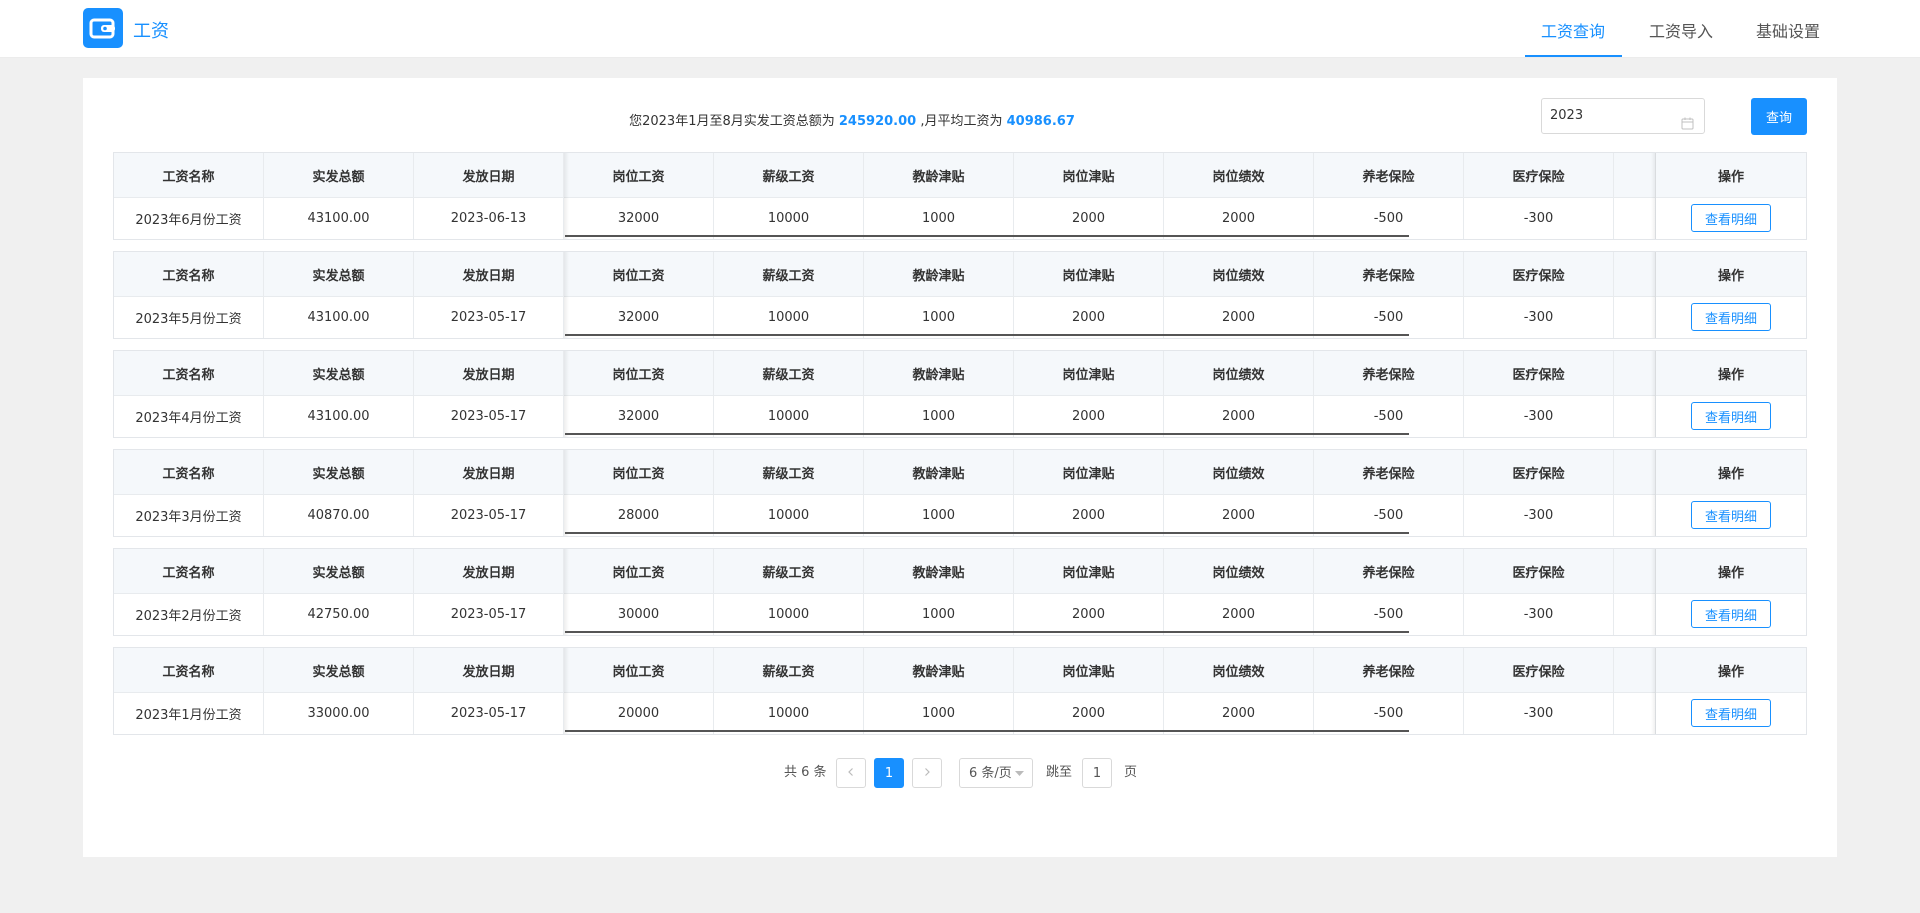  What do you see at coordinates (339, 416) in the screenshot?
I see `table-cell: 43100.00` at bounding box center [339, 416].